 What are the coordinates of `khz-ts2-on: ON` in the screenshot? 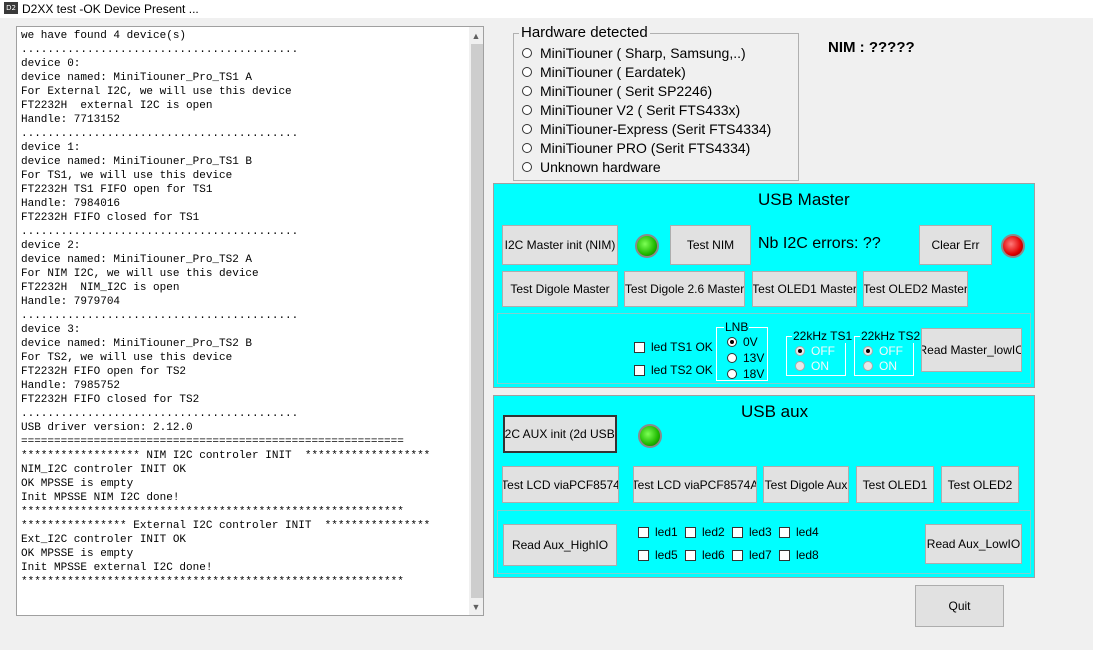 It's located at (880, 366).